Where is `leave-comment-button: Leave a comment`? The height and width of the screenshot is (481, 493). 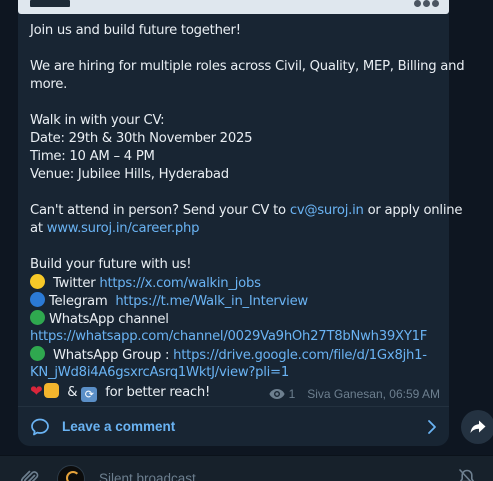
leave-comment-button: Leave a comment is located at coordinates (233, 426).